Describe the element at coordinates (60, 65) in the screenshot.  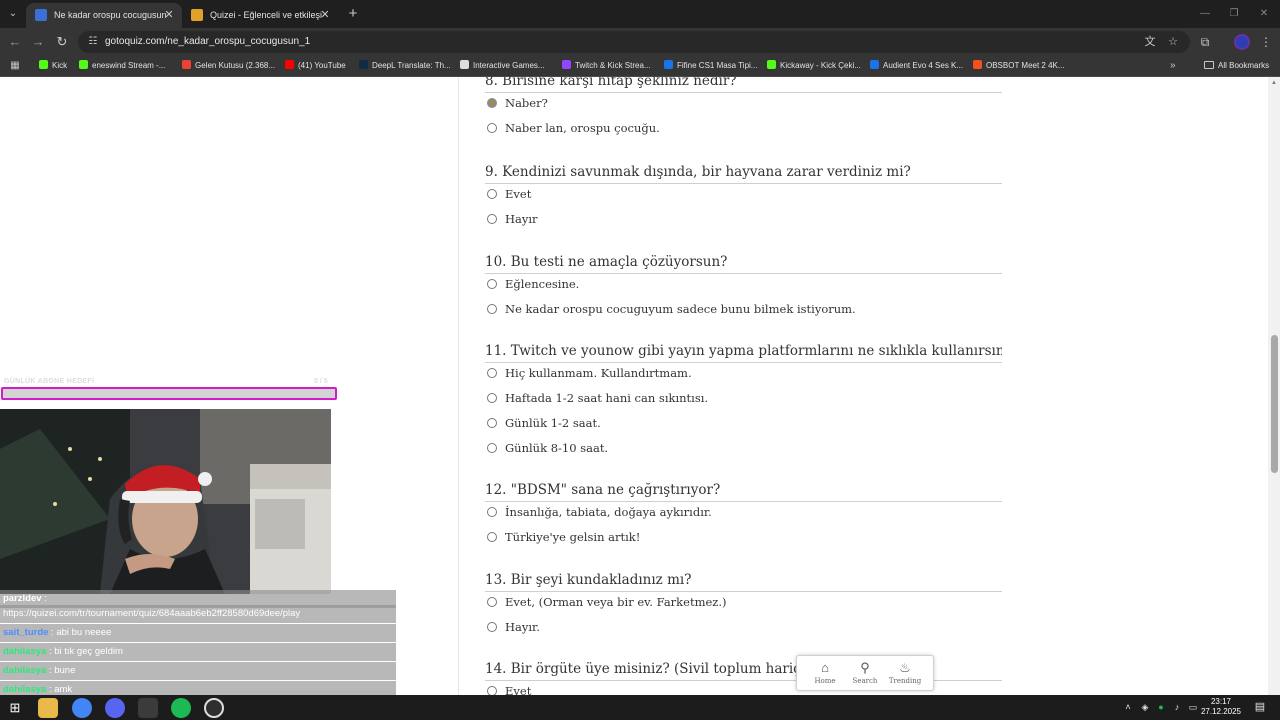
I see `bookmark-label: Kick` at that location.